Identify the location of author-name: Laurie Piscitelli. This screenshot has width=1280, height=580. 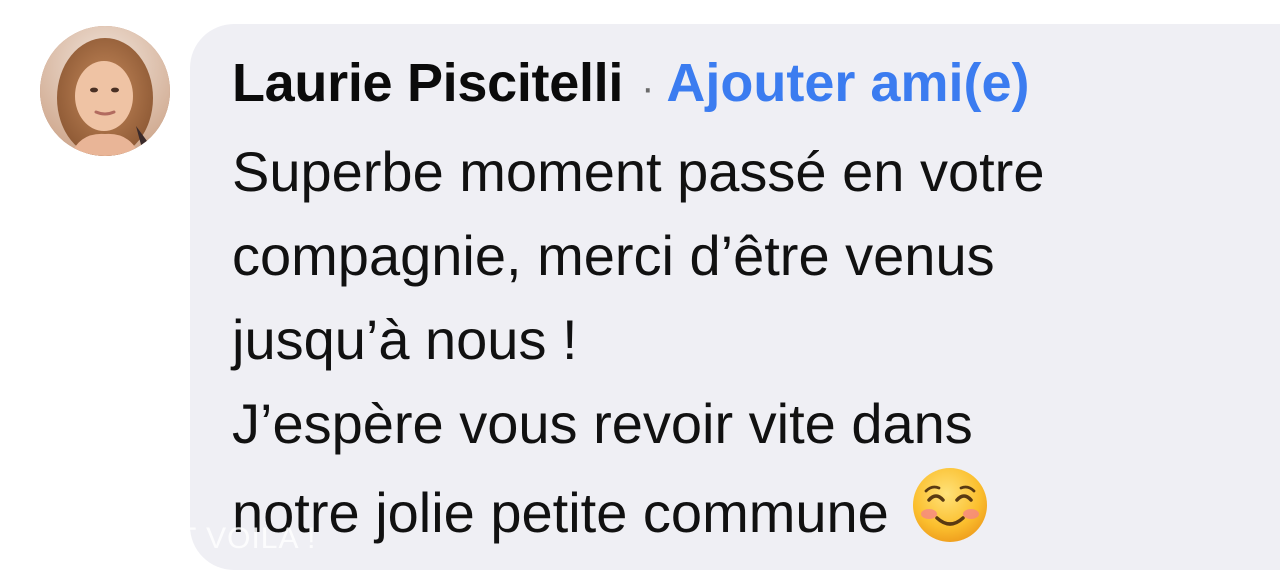
(427, 83).